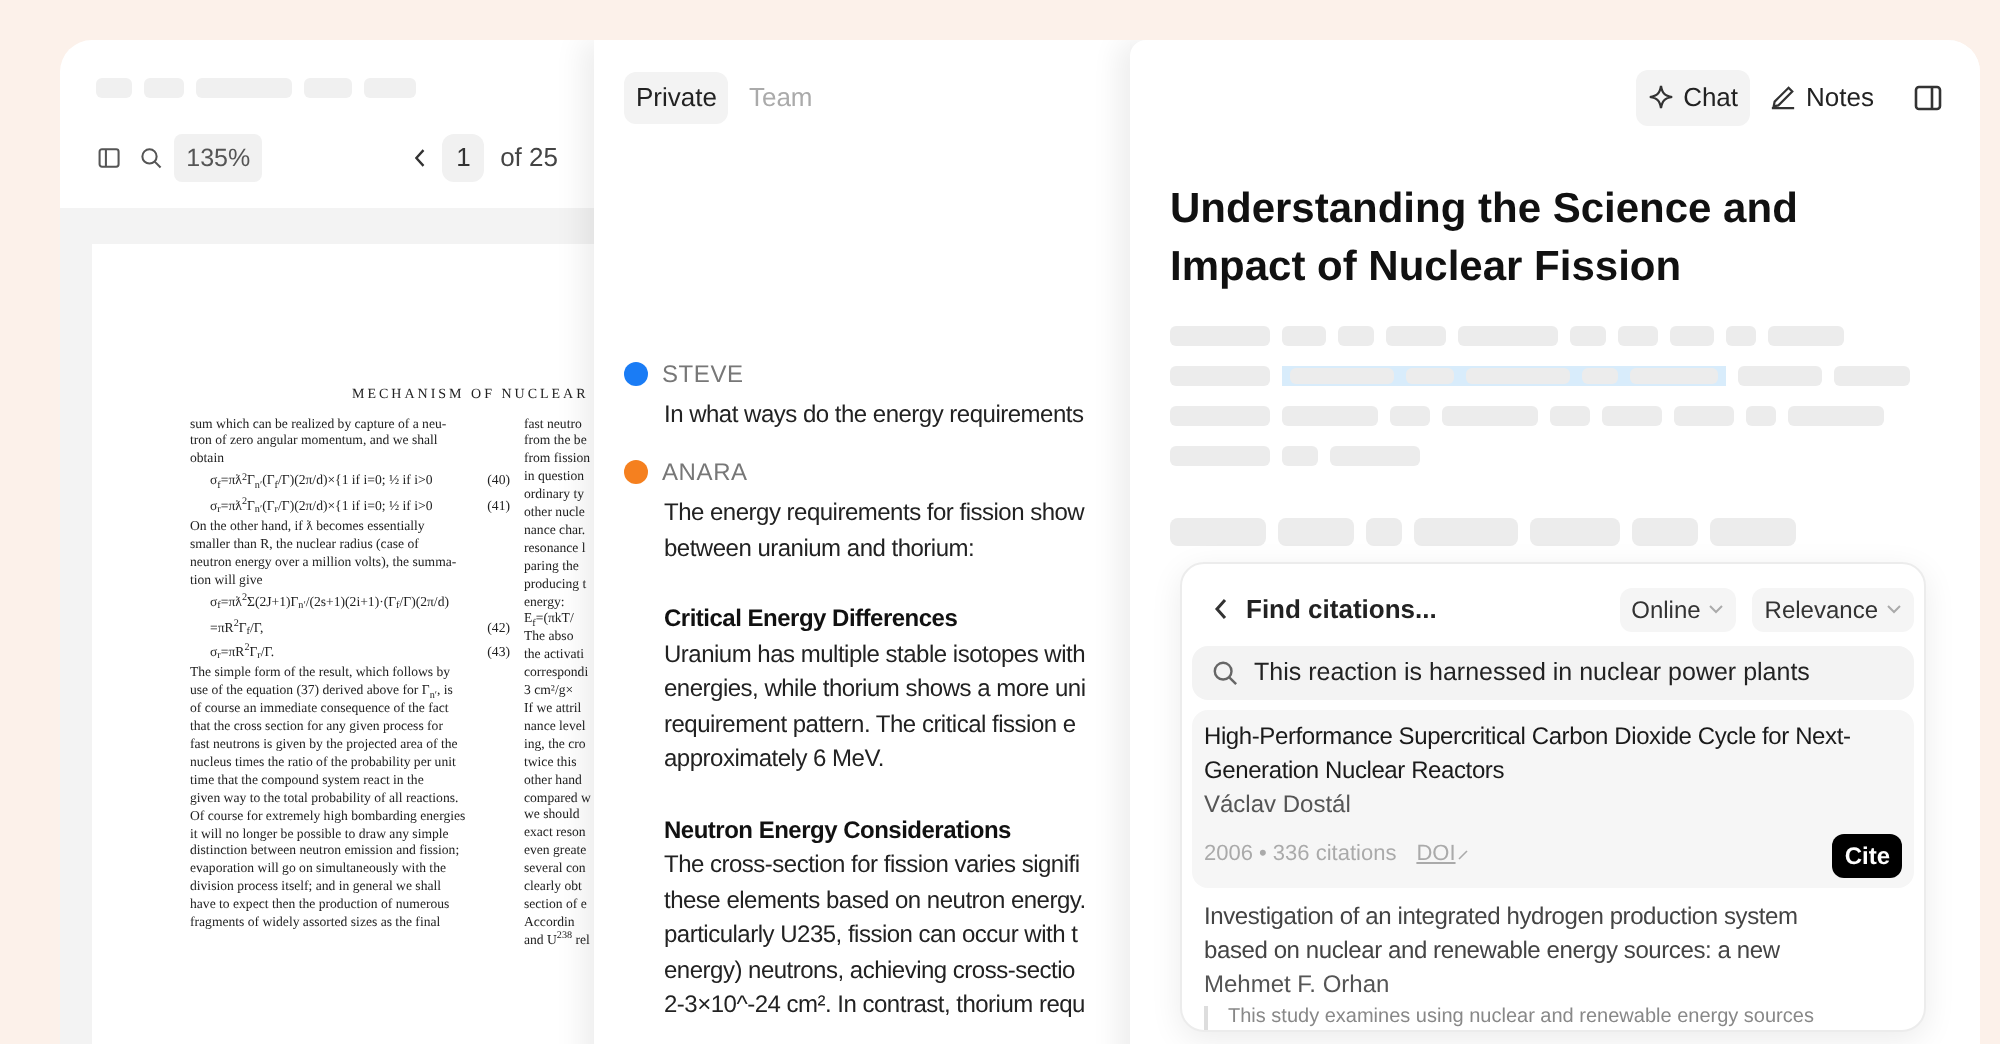 The image size is (2000, 1044). Describe the element at coordinates (820, 548) in the screenshot. I see `message-text: between uranium and thorium:` at that location.